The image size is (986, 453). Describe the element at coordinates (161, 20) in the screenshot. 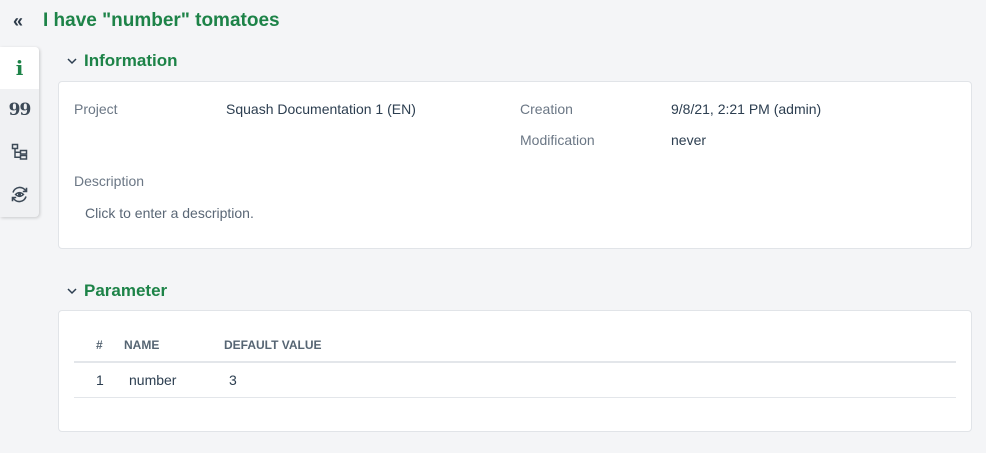

I see `page-title: I have "number" tomatoes` at that location.